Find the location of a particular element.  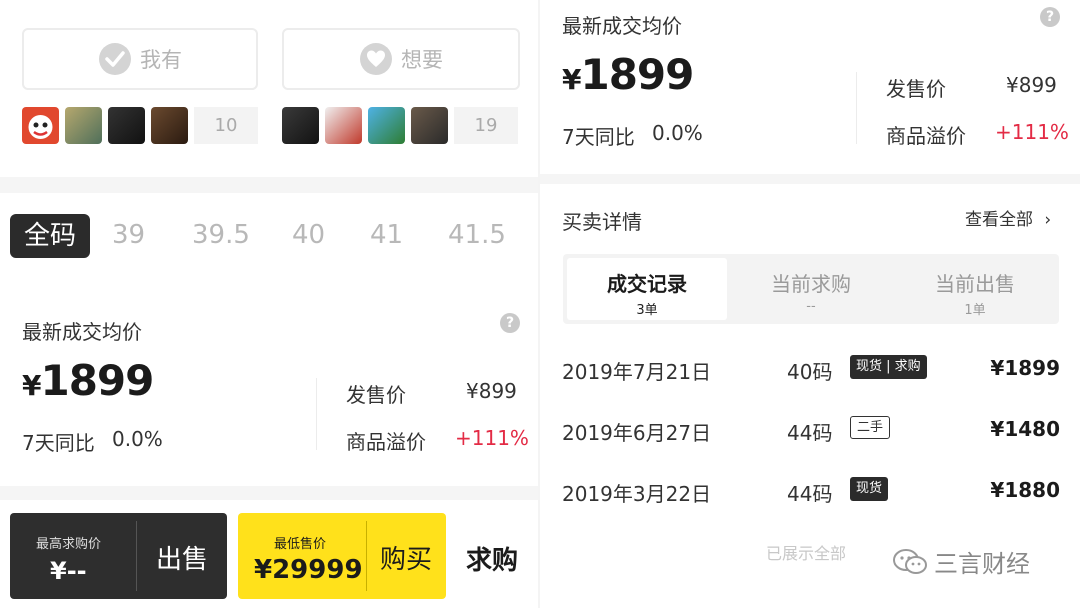

record-date: 2019年6月27日 is located at coordinates (637, 433).